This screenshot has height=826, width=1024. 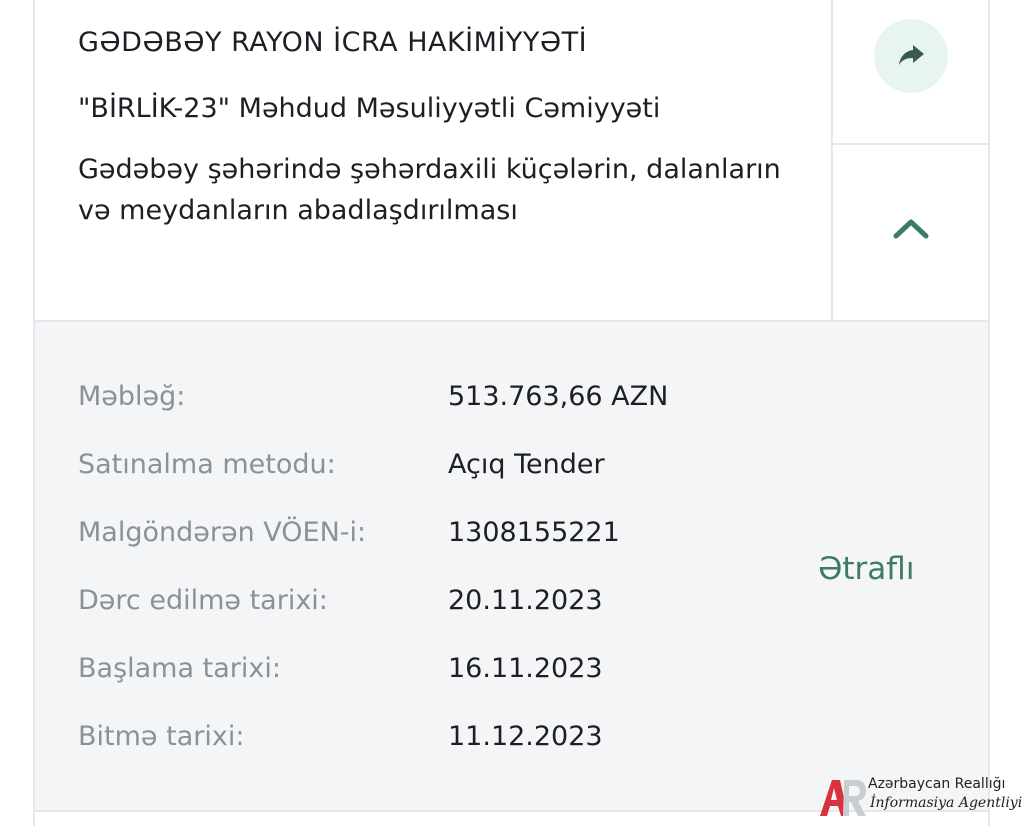 I want to click on action-column, so click(x=910, y=160).